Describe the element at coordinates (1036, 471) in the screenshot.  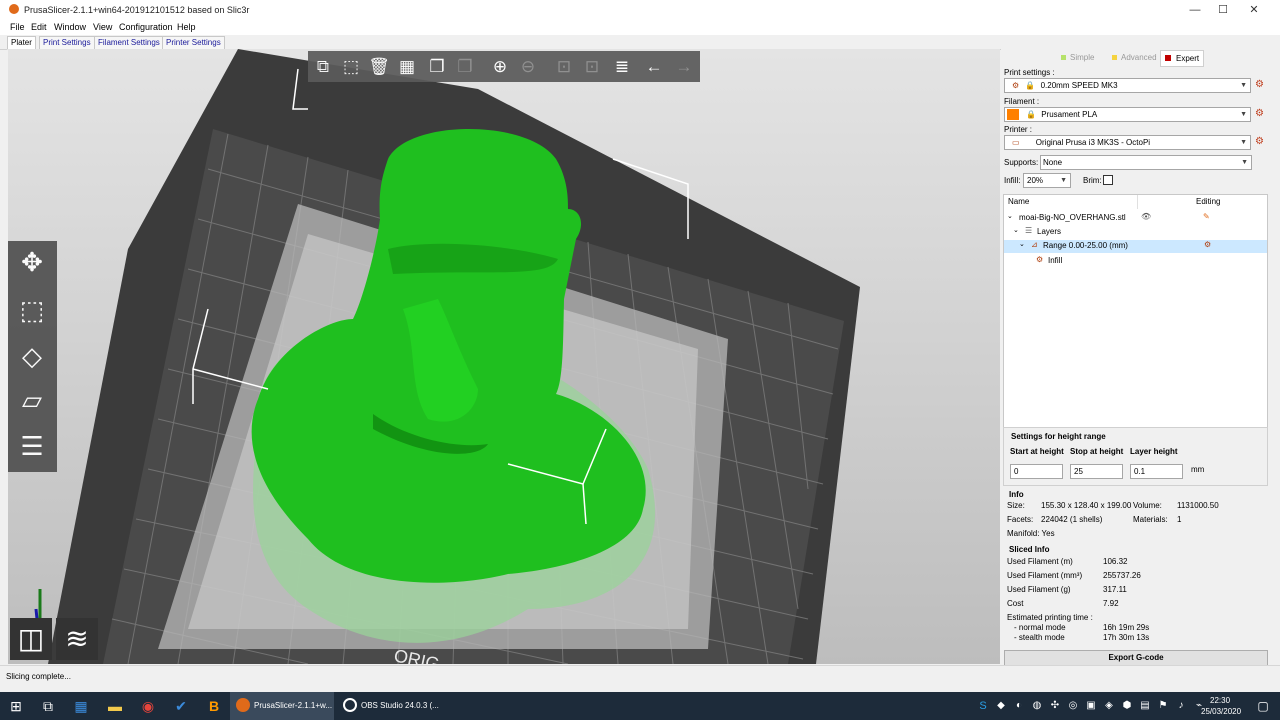
I see `start-height-input: 0` at that location.